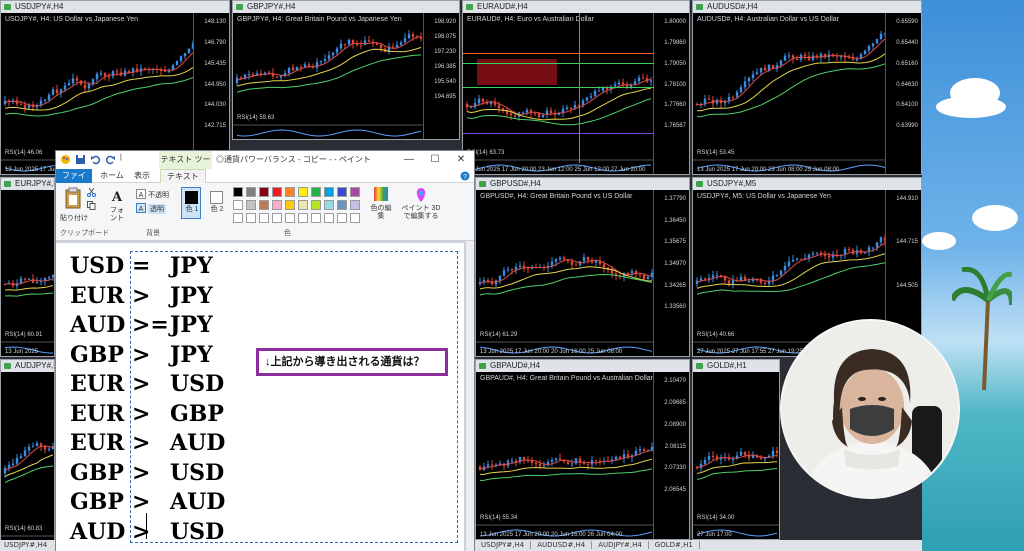 The width and height of the screenshot is (1024, 551). What do you see at coordinates (445, 52) in the screenshot?
I see `price-tick: 197.230` at bounding box center [445, 52].